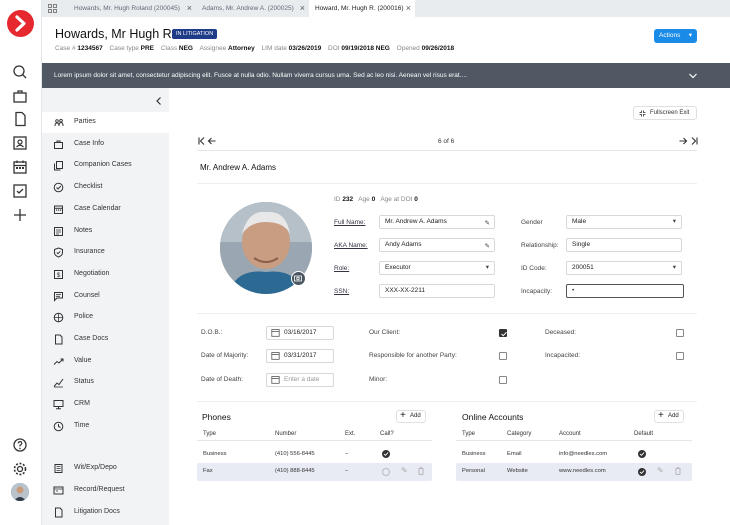 This screenshot has width=730, height=525. What do you see at coordinates (350, 434) in the screenshot?
I see `column-header: Ext.` at bounding box center [350, 434].